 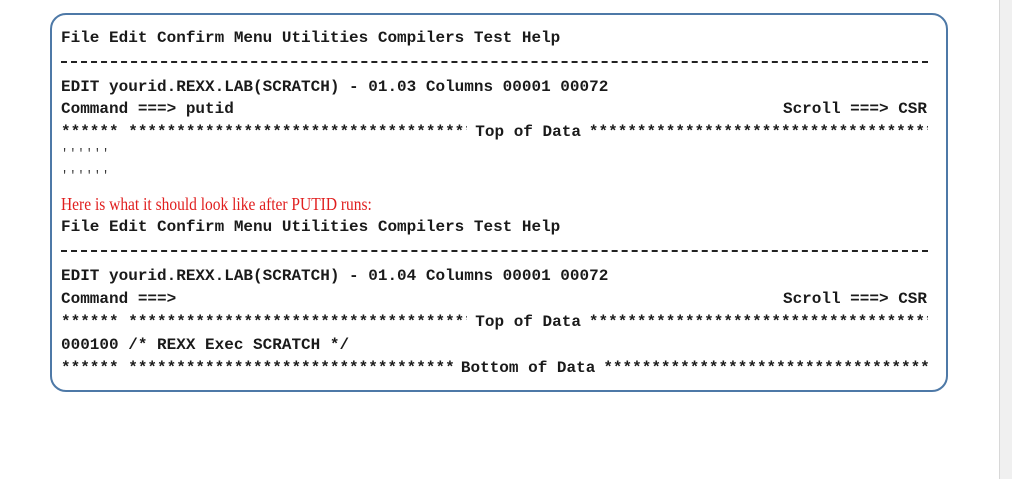 What do you see at coordinates (86, 154) in the screenshot?
I see `blank-line-1: ''''''` at bounding box center [86, 154].